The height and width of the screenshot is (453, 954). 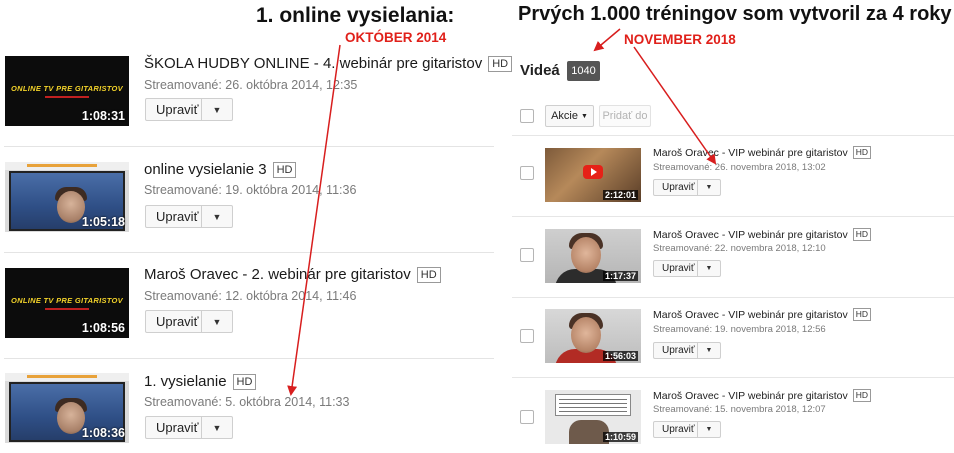 What do you see at coordinates (739, 248) in the screenshot?
I see `stream-date: Streamované: 22. novembra 2018, 12:10` at bounding box center [739, 248].